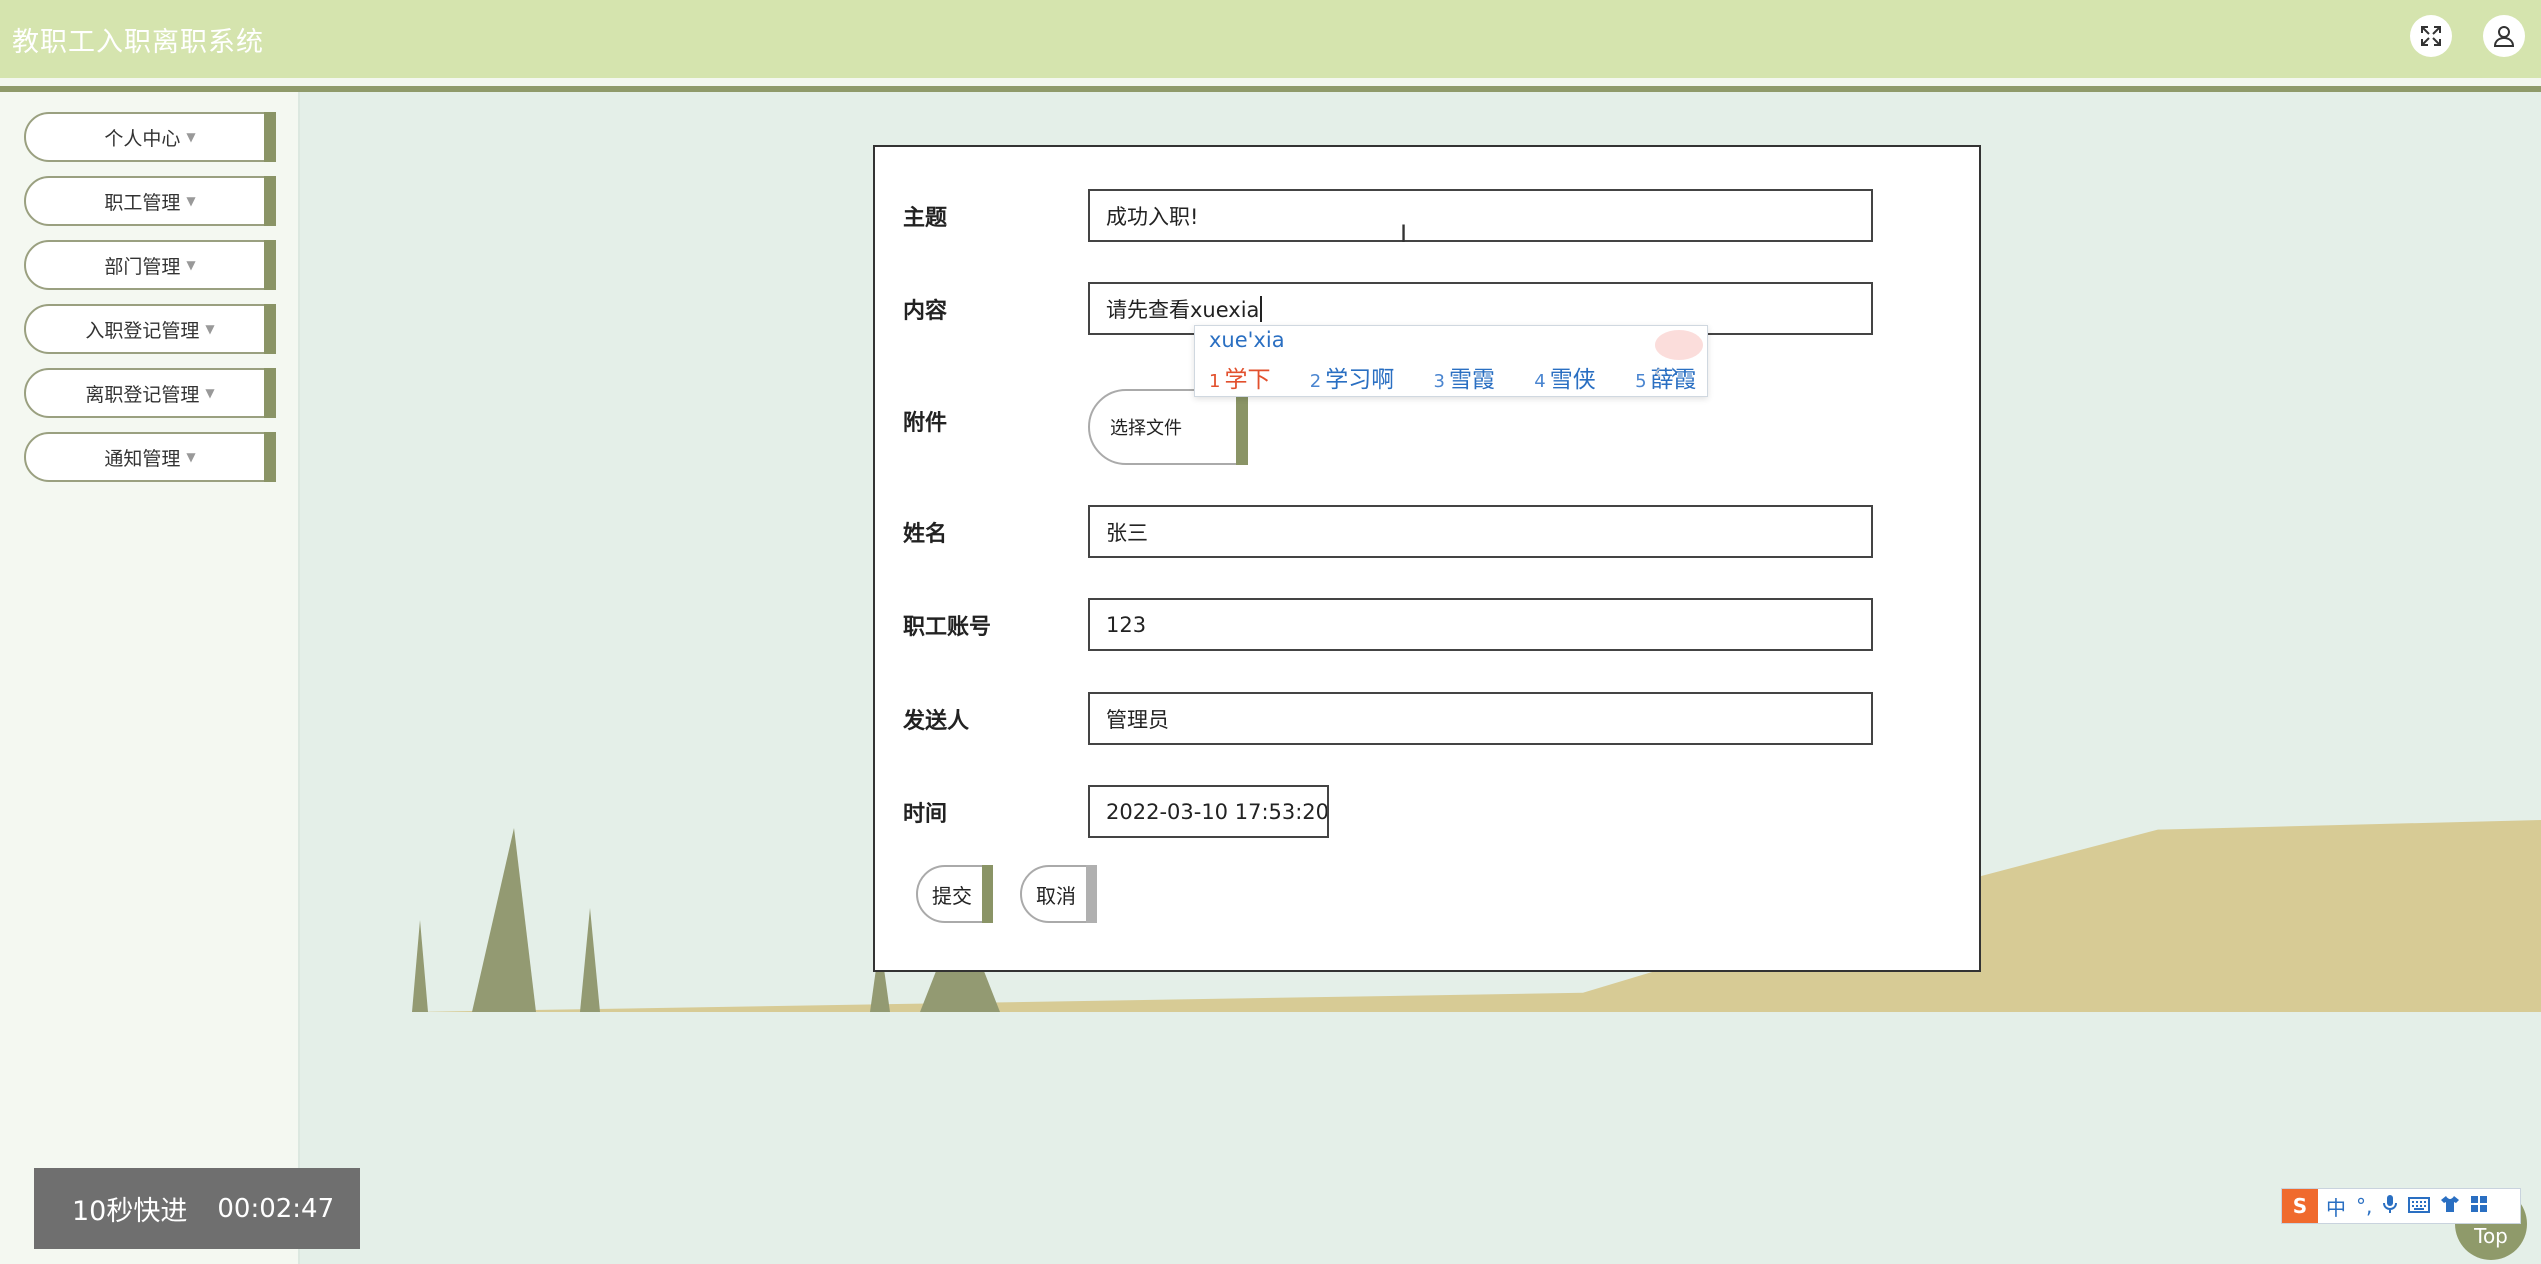  What do you see at coordinates (1360, 380) in the screenshot?
I see `ime-candidate: 2 学习啊` at bounding box center [1360, 380].